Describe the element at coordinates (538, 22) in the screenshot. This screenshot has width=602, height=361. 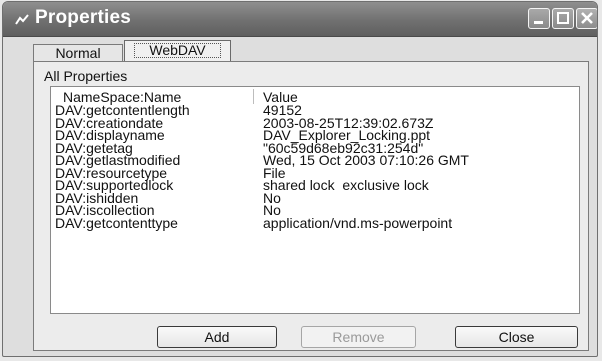
I see `minimize-icon` at that location.